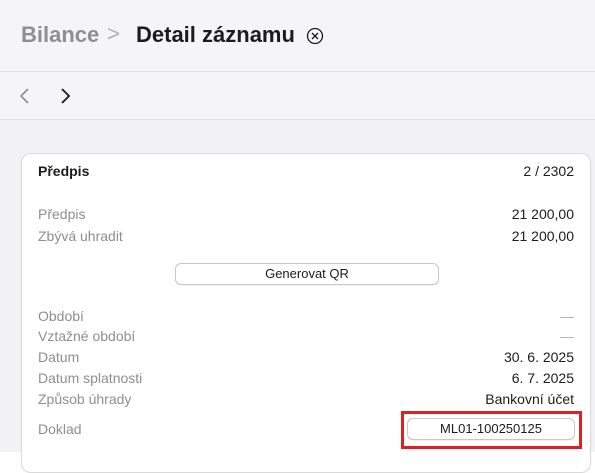 The image size is (595, 473). Describe the element at coordinates (307, 274) in the screenshot. I see `generate-qr-button: Generovat QR` at that location.